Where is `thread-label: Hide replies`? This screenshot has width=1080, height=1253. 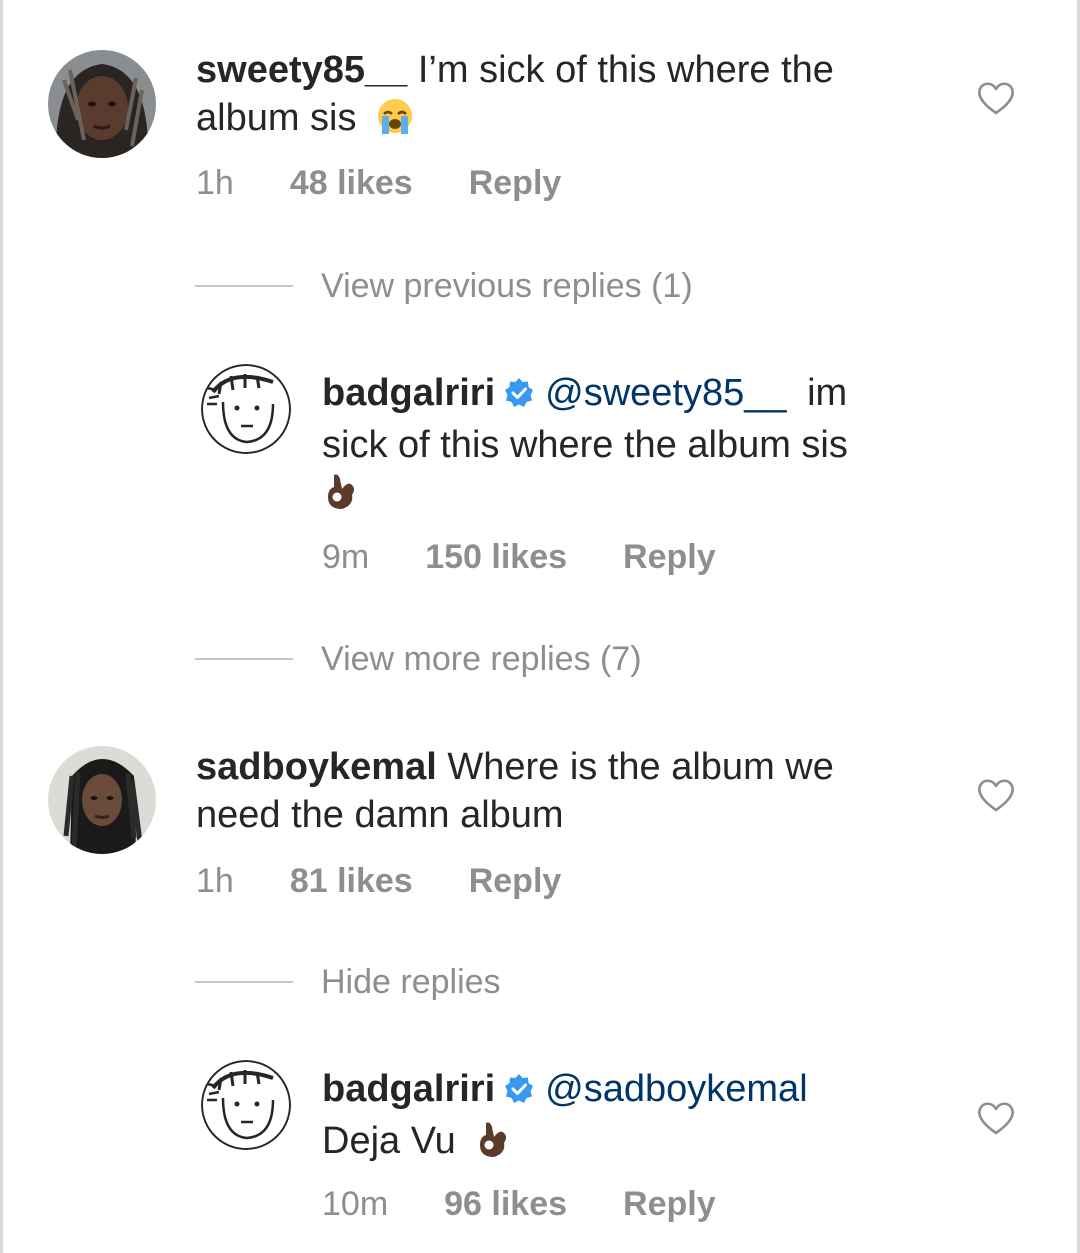
thread-label: Hide replies is located at coordinates (411, 981).